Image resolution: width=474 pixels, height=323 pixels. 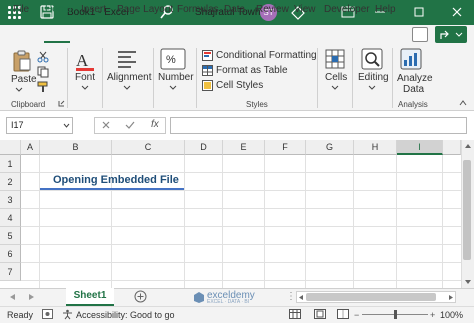 What do you see at coordinates (10, 254) in the screenshot?
I see `row-header-6: 6` at bounding box center [10, 254].